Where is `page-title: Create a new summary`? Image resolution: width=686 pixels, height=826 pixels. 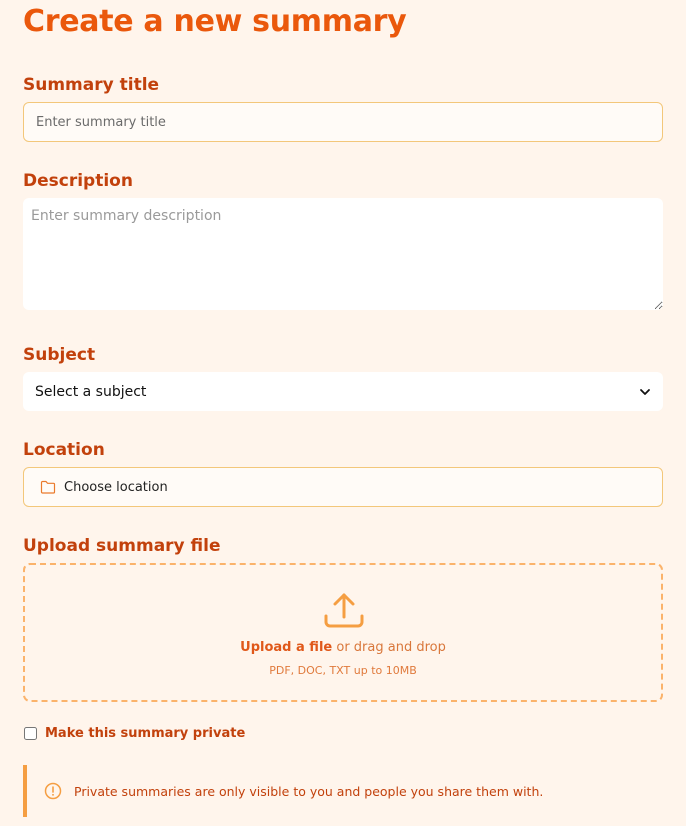
page-title: Create a new summary is located at coordinates (215, 21).